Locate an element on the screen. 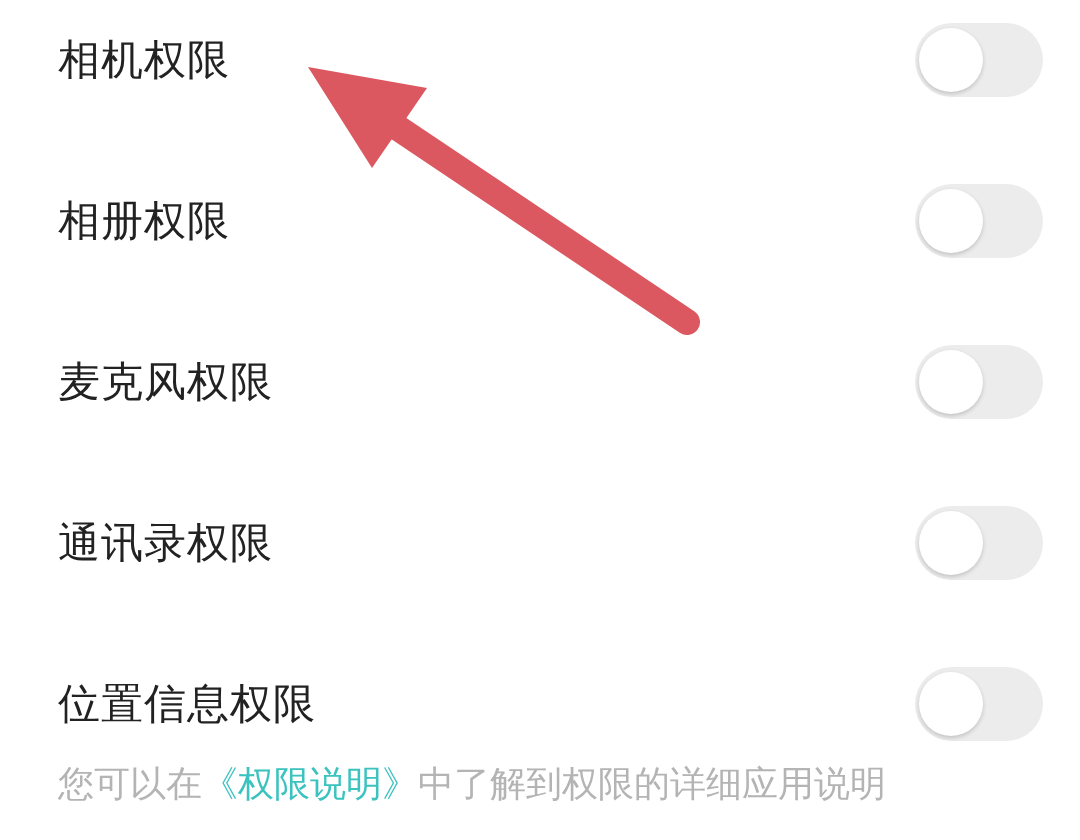 The width and height of the screenshot is (1080, 840). permission-label: 麦克风权限 is located at coordinates (165, 382).